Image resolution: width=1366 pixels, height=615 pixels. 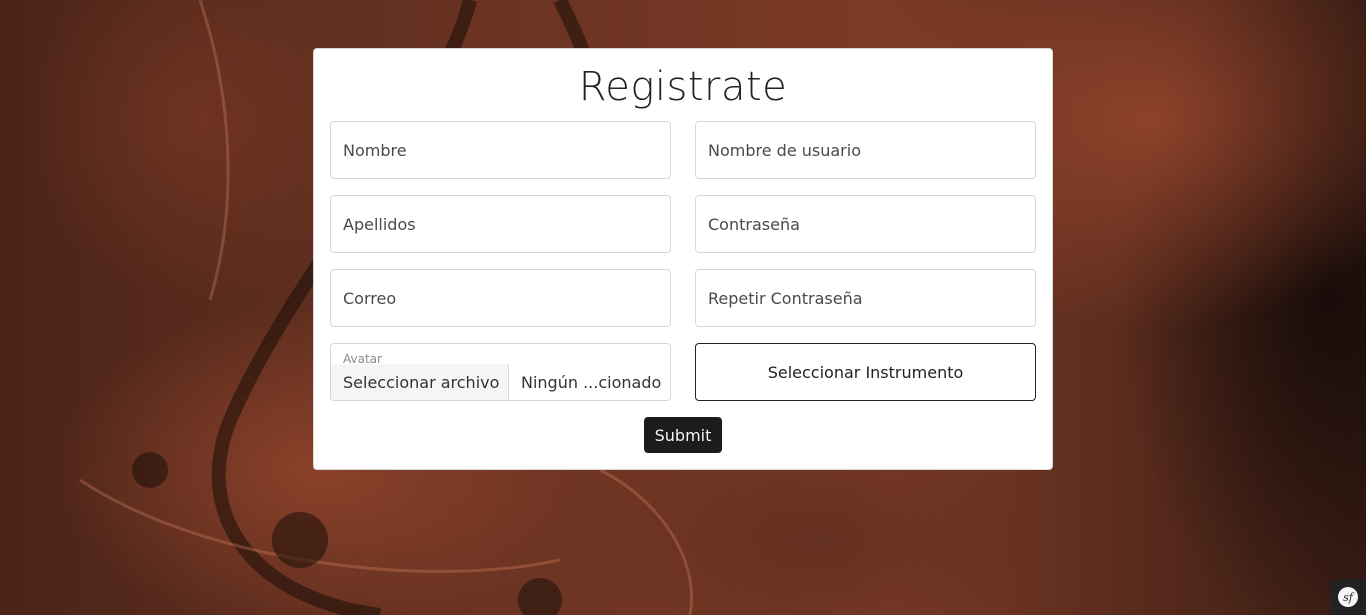 I want to click on username-field, so click(x=865, y=150).